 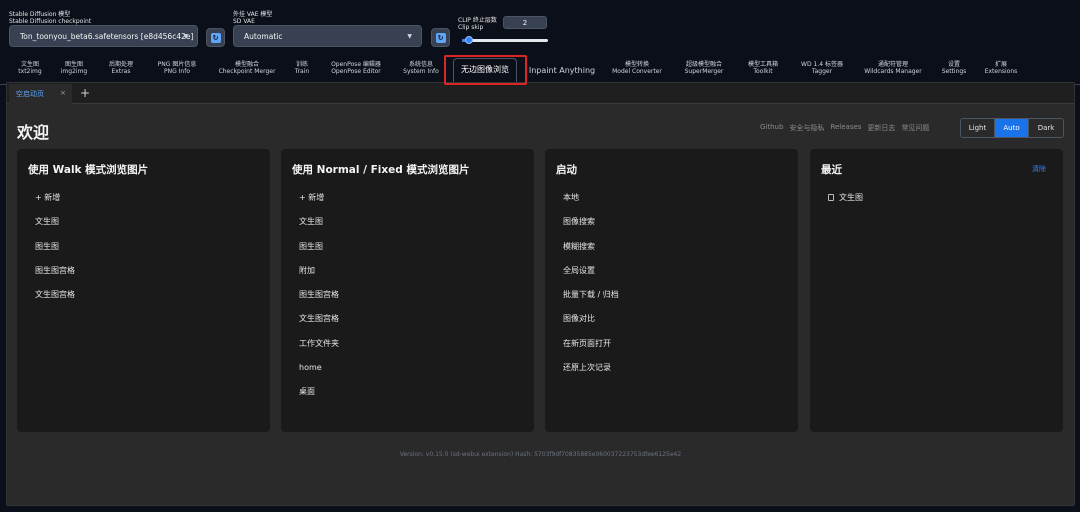 I want to click on tab-toolkit: 模型工具箱 Toolkit, so click(x=763, y=72).